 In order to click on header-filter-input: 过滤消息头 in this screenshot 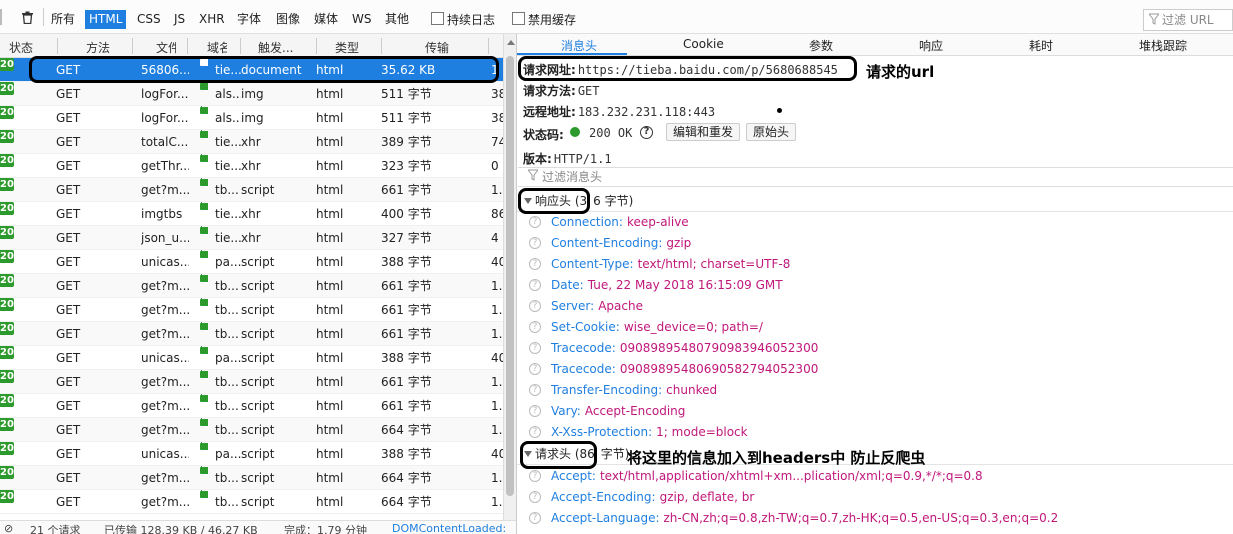, I will do `click(875, 177)`.